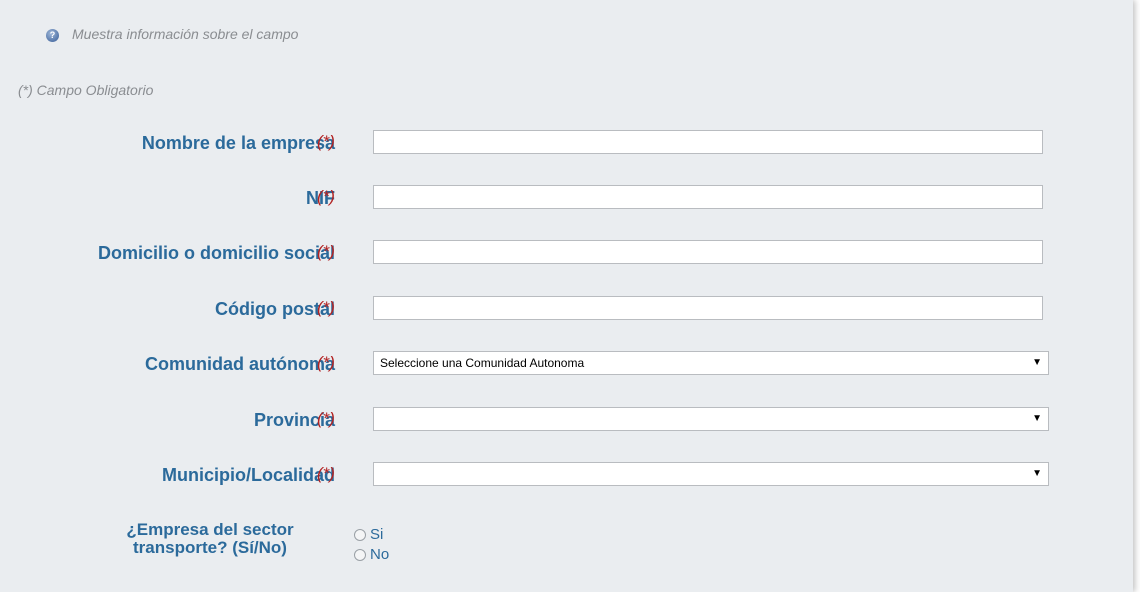 The image size is (1140, 592). What do you see at coordinates (708, 308) in the screenshot?
I see `postal-code-input` at bounding box center [708, 308].